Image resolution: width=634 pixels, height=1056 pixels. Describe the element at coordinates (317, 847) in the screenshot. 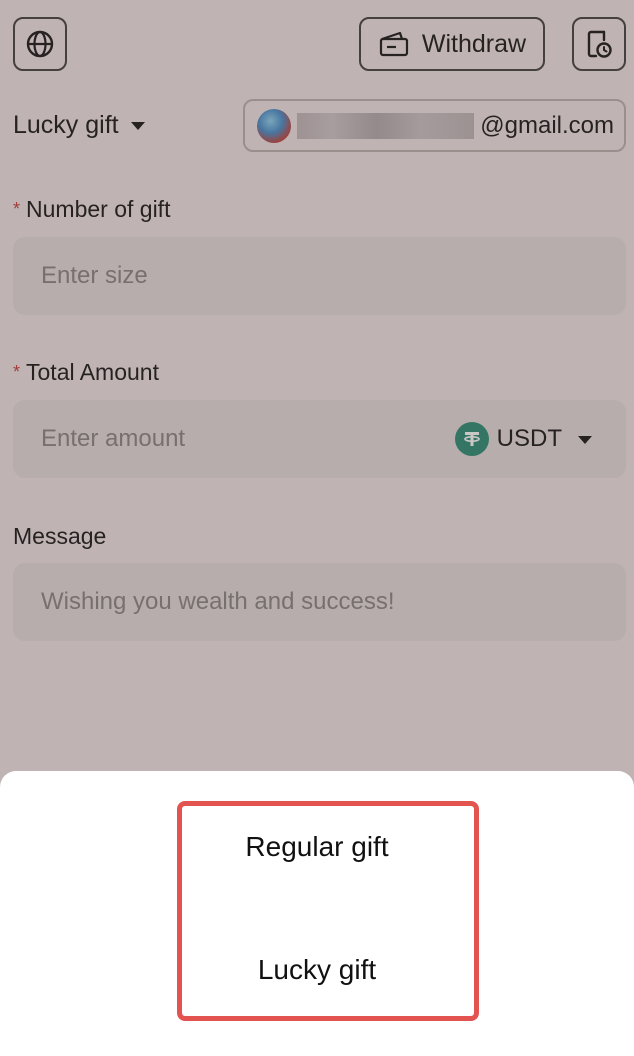

I see `option-regular-gift: Regular gift` at that location.